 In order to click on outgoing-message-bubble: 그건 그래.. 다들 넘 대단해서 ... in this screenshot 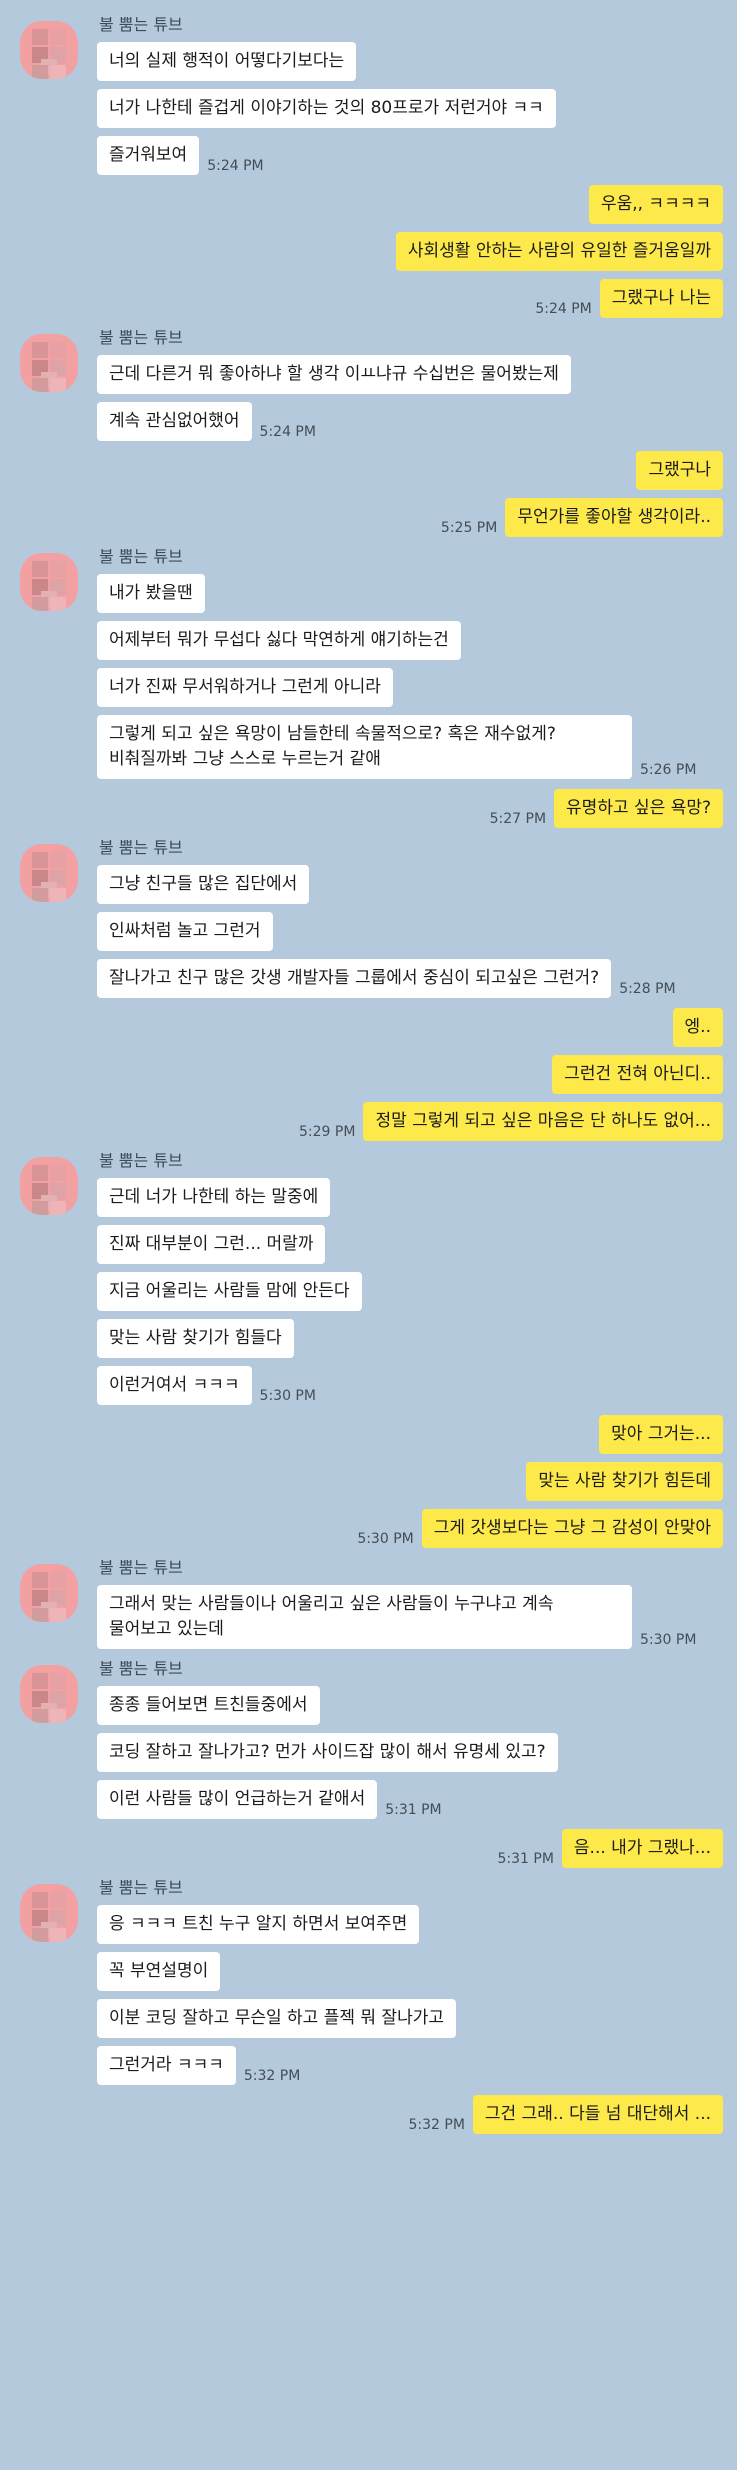, I will do `click(597, 2114)`.